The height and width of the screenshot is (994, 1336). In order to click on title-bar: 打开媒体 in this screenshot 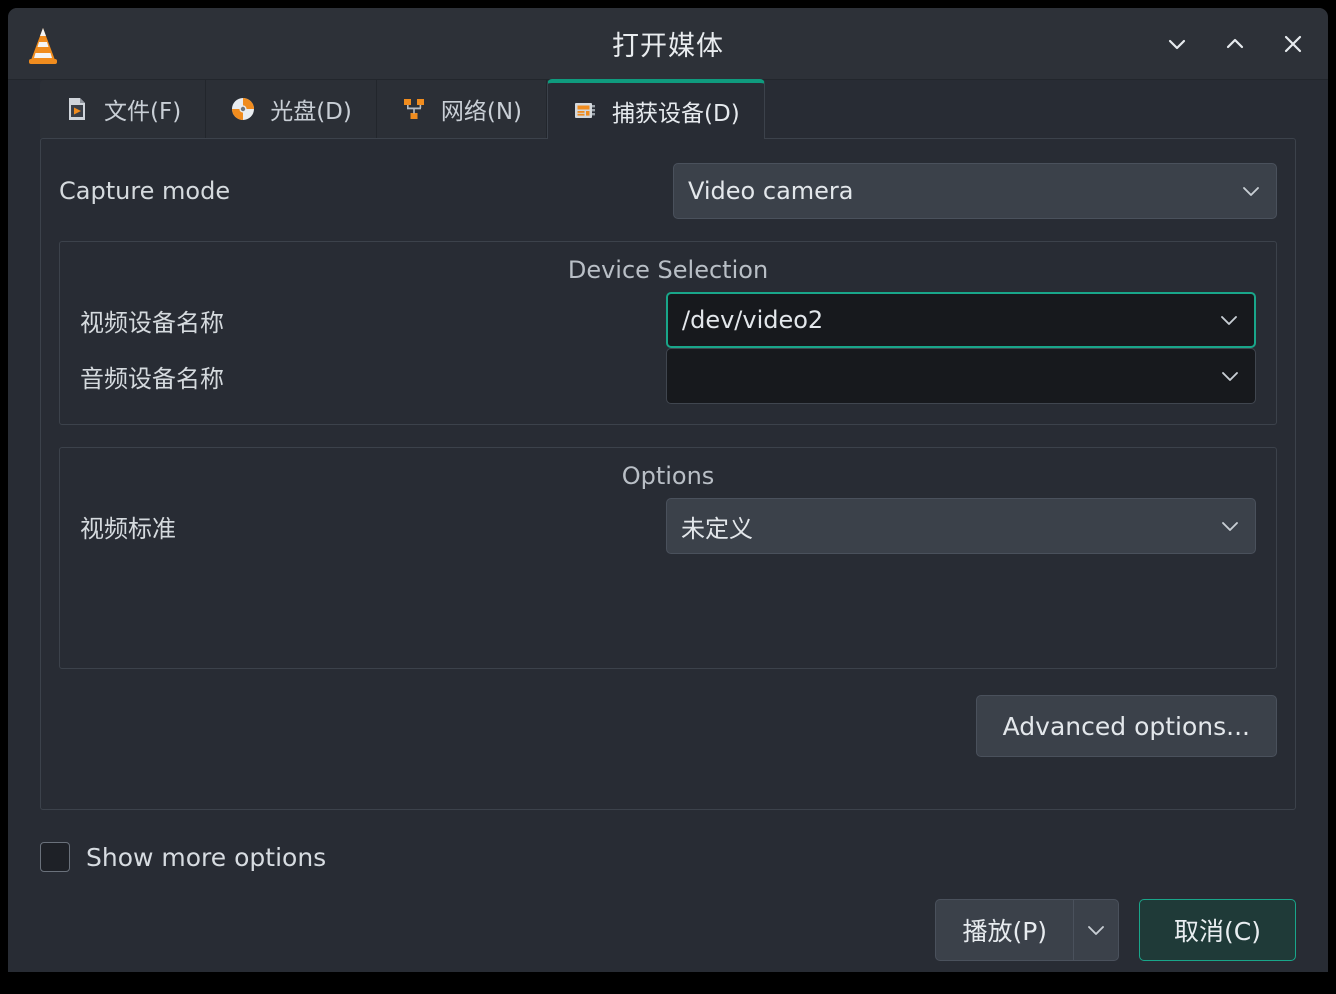, I will do `click(668, 44)`.